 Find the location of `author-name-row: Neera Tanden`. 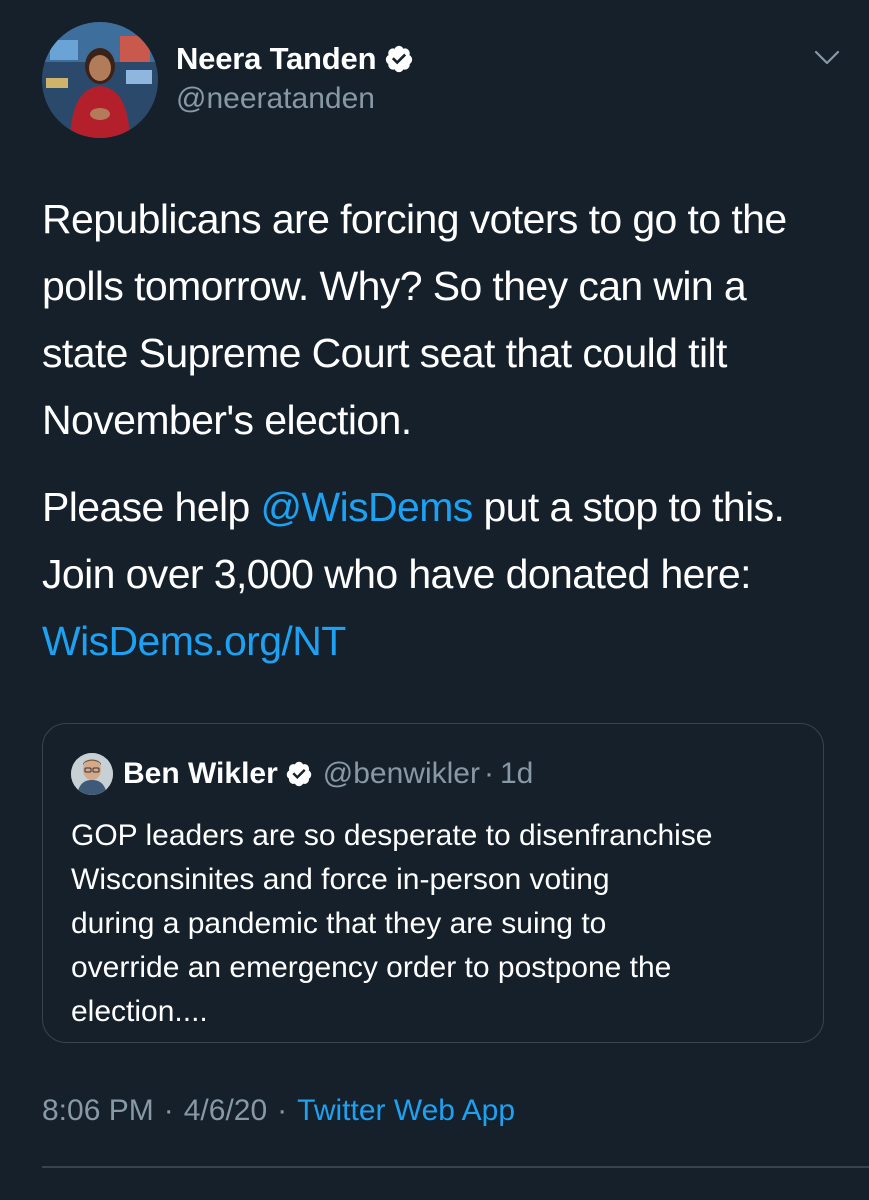

author-name-row: Neera Tanden is located at coordinates (295, 59).